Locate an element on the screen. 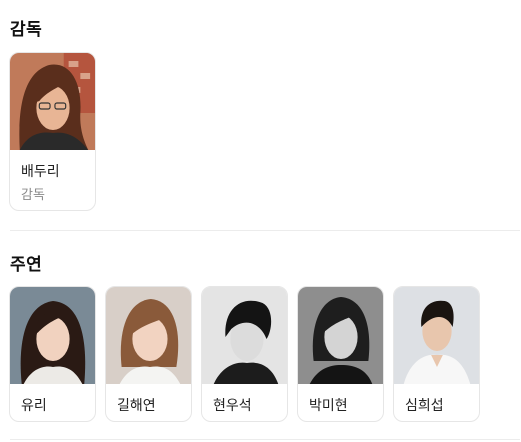 This screenshot has width=521, height=442. person-card-cast: 현우석 is located at coordinates (244, 354).